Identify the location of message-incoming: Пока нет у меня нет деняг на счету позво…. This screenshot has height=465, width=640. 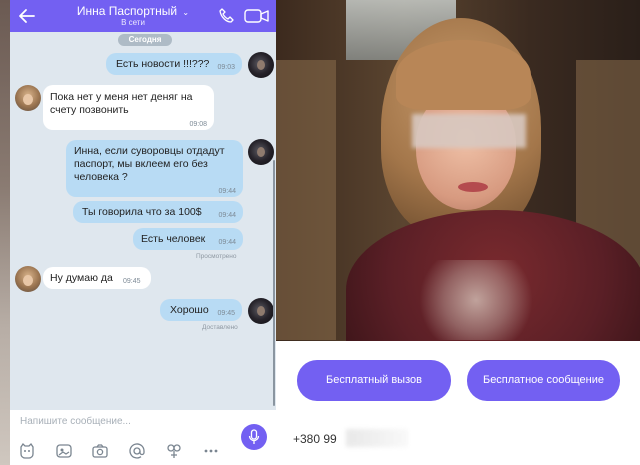
(128, 107).